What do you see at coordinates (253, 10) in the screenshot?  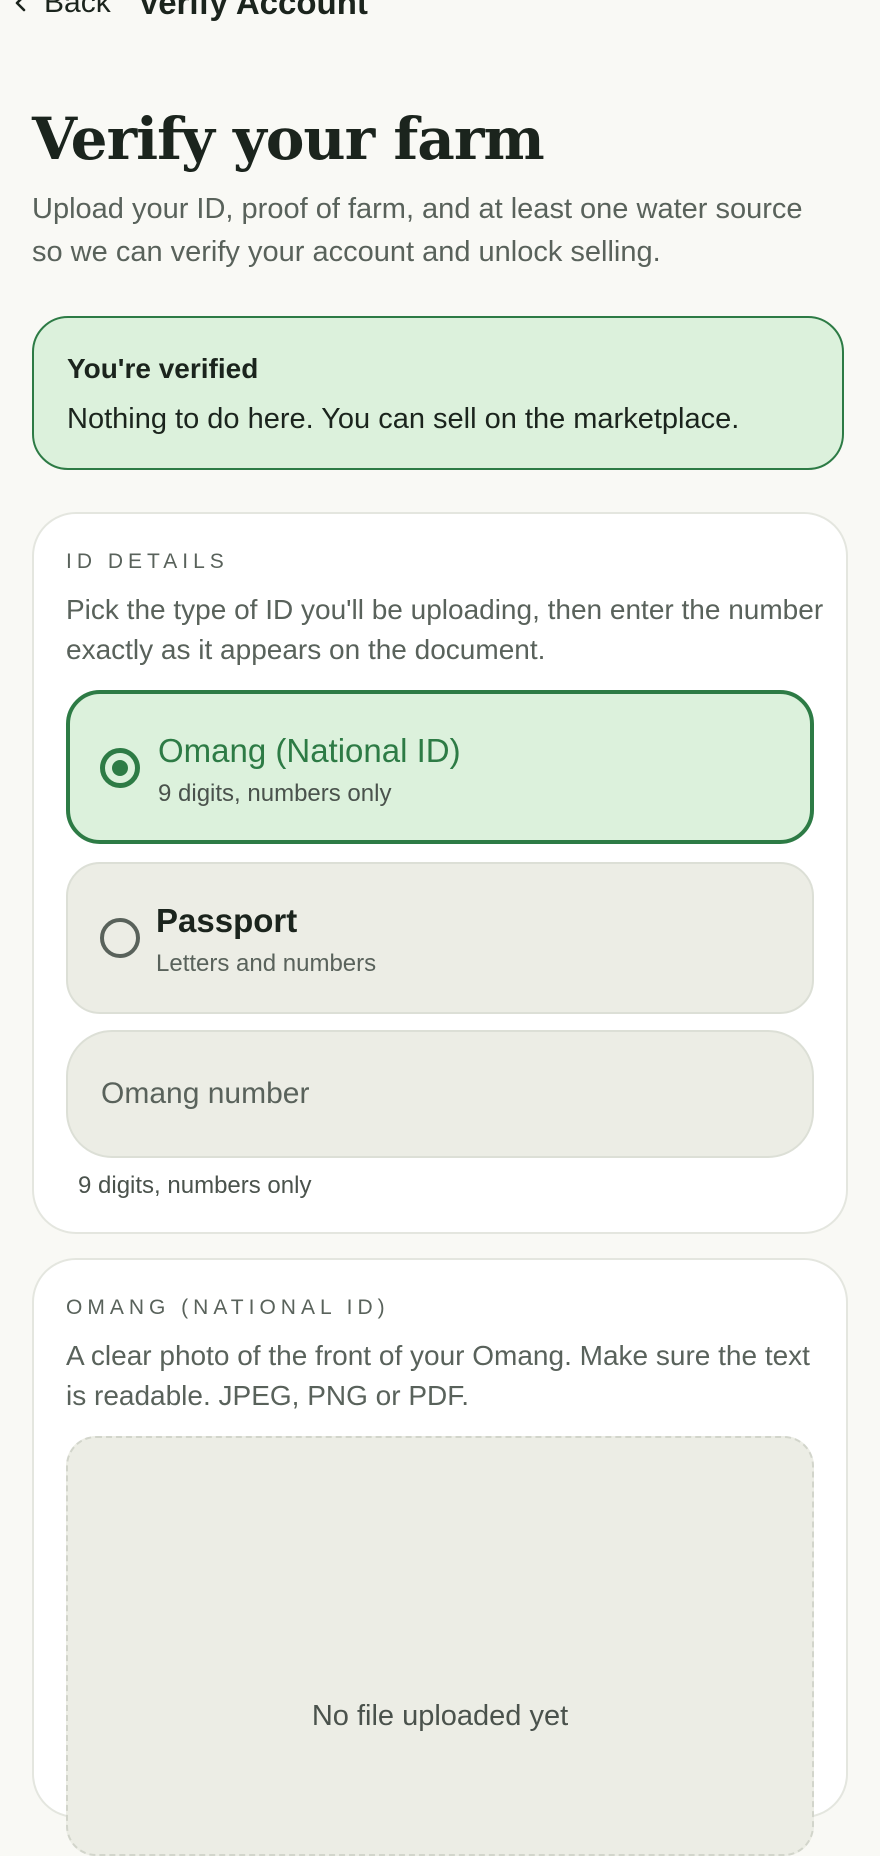 I see `screen-title: Verify Account` at bounding box center [253, 10].